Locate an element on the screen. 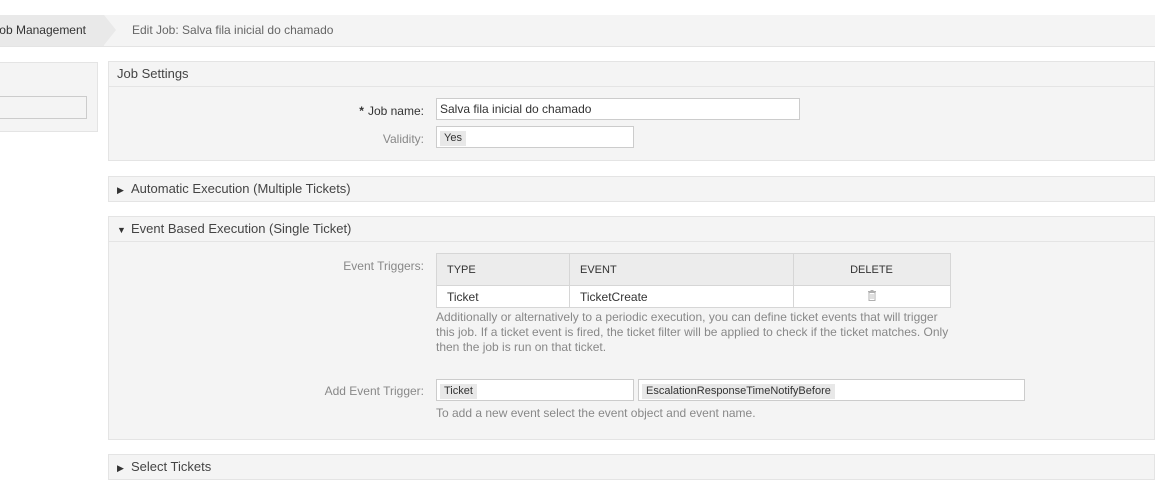 The image size is (1167, 480). validity-selected-tag: Yes is located at coordinates (453, 138).